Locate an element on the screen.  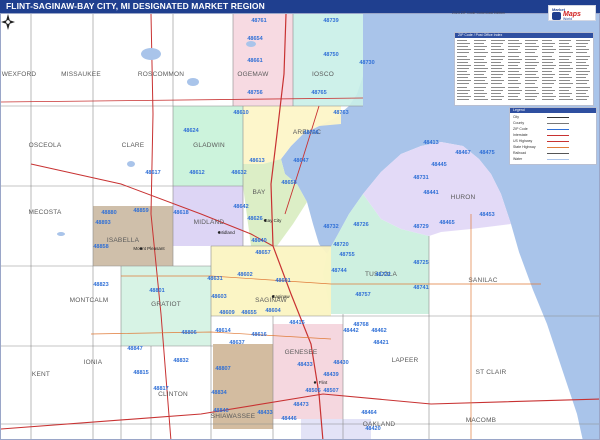
legend-row: City is located at coordinates (554, 117).